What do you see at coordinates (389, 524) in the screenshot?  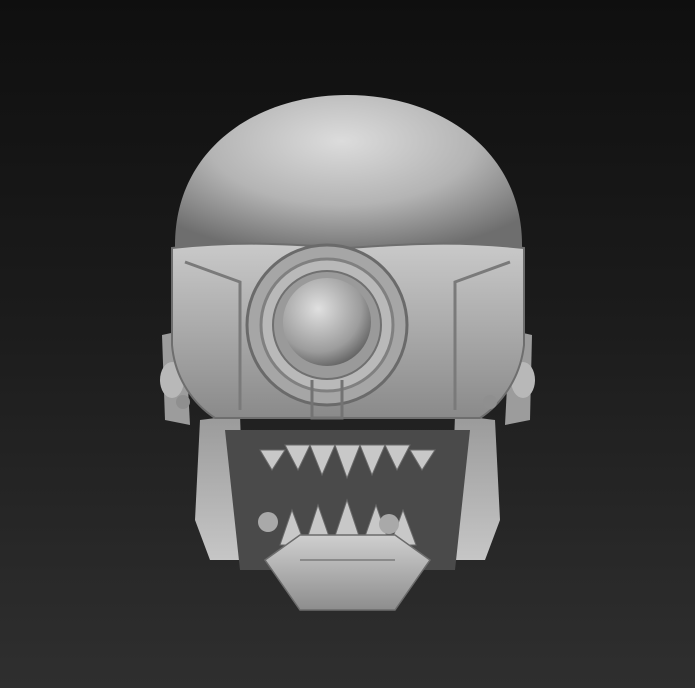 I see `bolt-right` at bounding box center [389, 524].